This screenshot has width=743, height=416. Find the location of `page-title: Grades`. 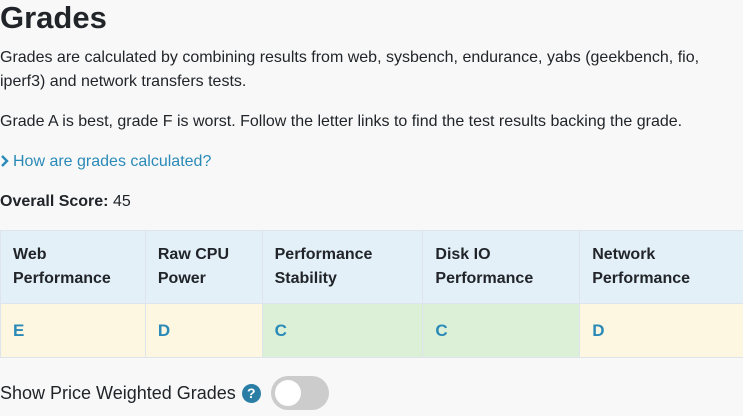

page-title: Grades is located at coordinates (53, 17).